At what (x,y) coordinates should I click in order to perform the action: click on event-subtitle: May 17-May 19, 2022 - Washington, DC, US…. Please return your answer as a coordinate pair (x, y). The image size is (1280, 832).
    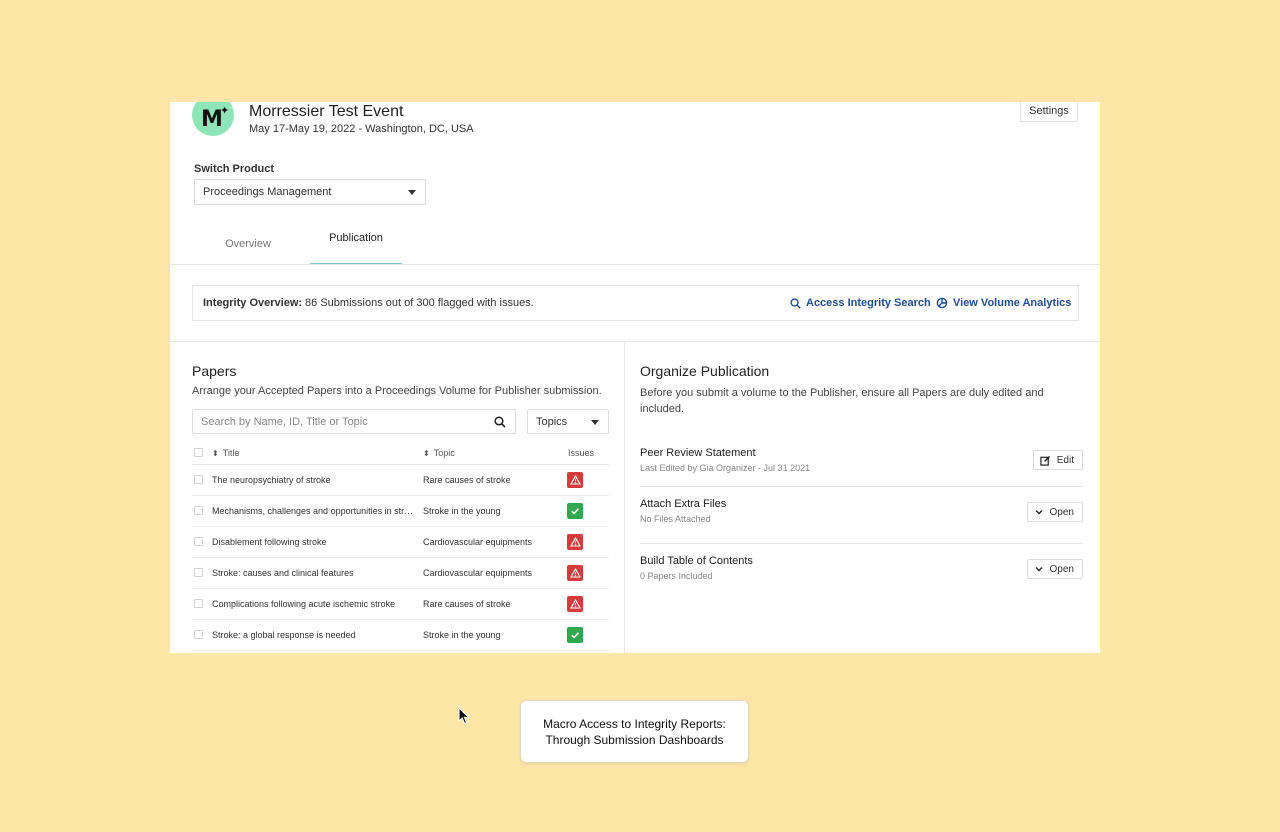
    Looking at the image, I should click on (361, 129).